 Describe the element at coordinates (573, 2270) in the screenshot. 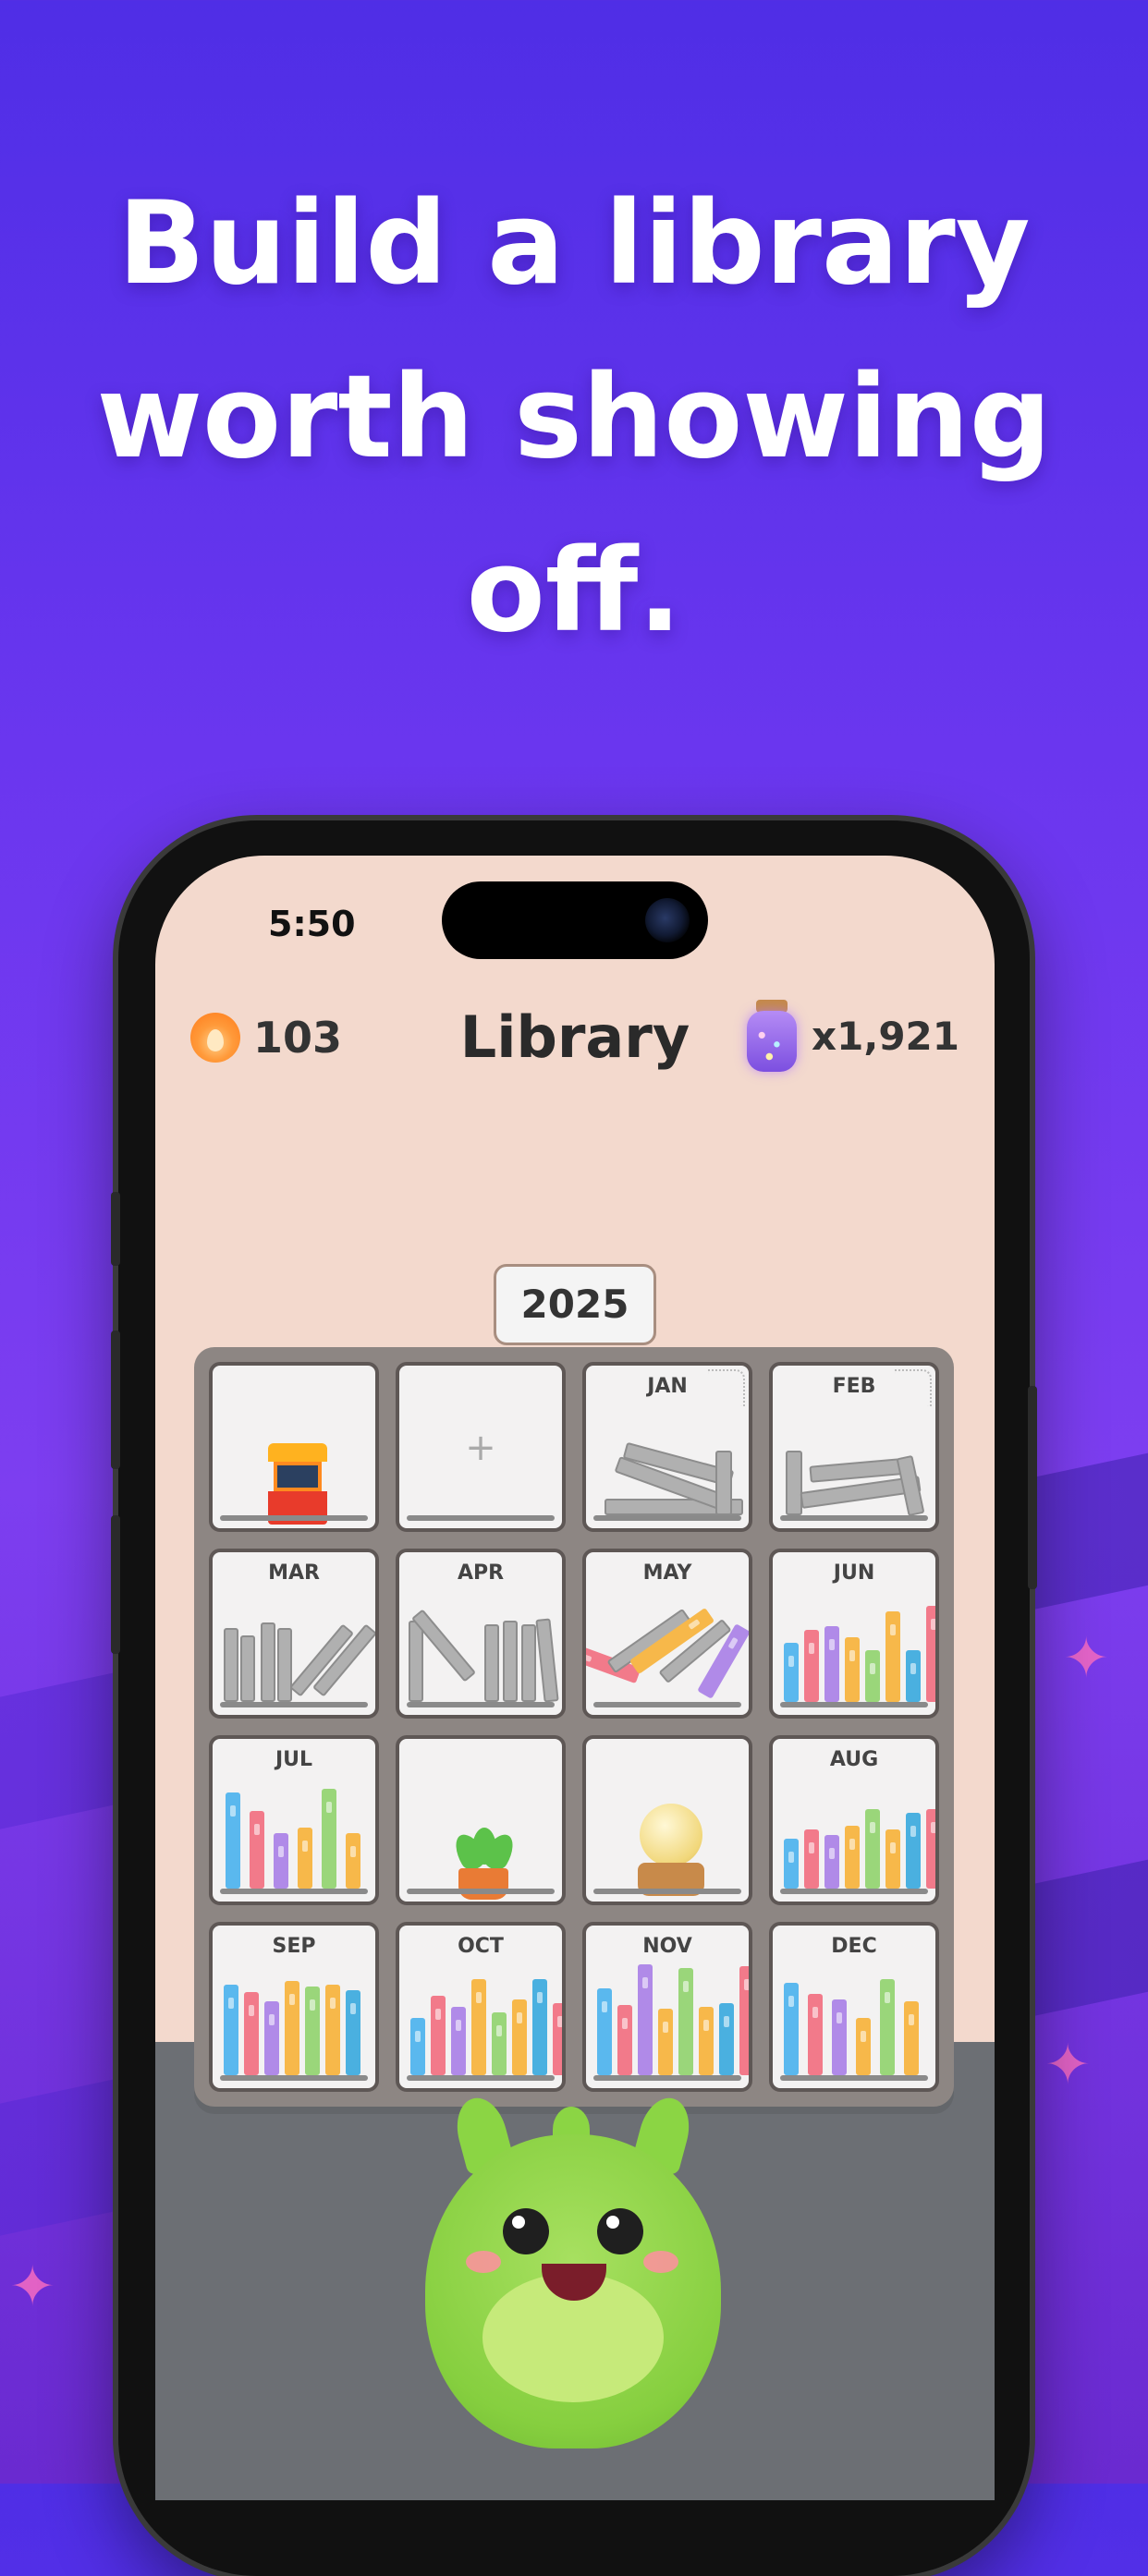

I see `green-monster-mascot` at that location.